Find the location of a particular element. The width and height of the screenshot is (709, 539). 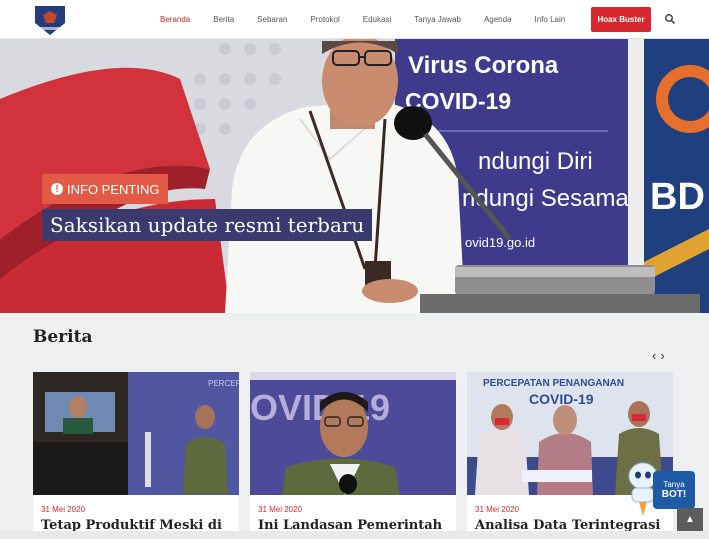

horizontal-scrollbar is located at coordinates (354, 535).